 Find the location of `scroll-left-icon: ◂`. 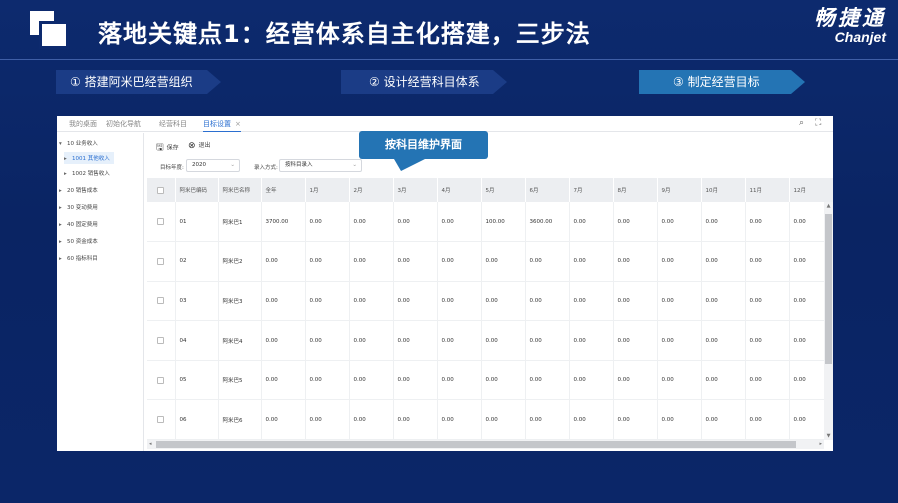

scroll-left-icon: ◂ is located at coordinates (150, 444).